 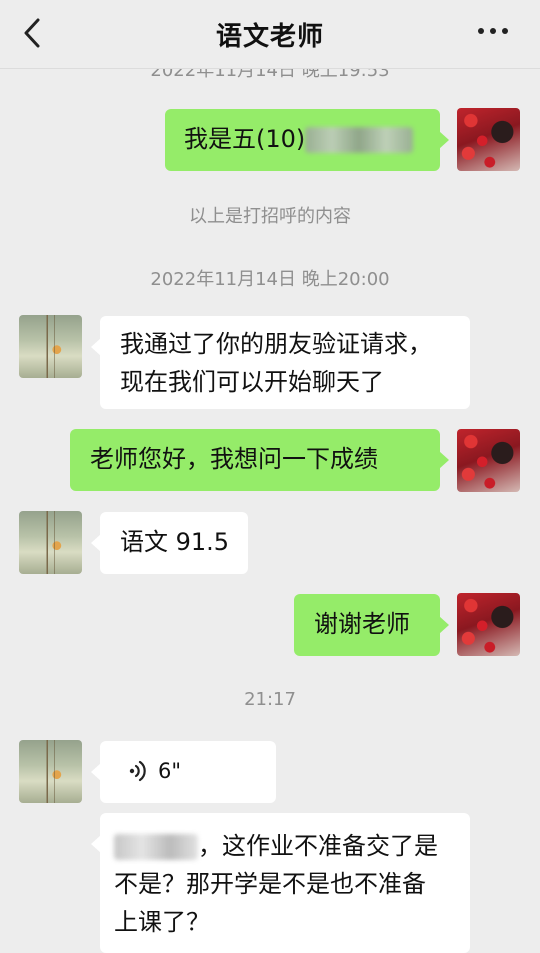 What do you see at coordinates (245, 139) in the screenshot?
I see `message-text: 我是五(10)` at bounding box center [245, 139].